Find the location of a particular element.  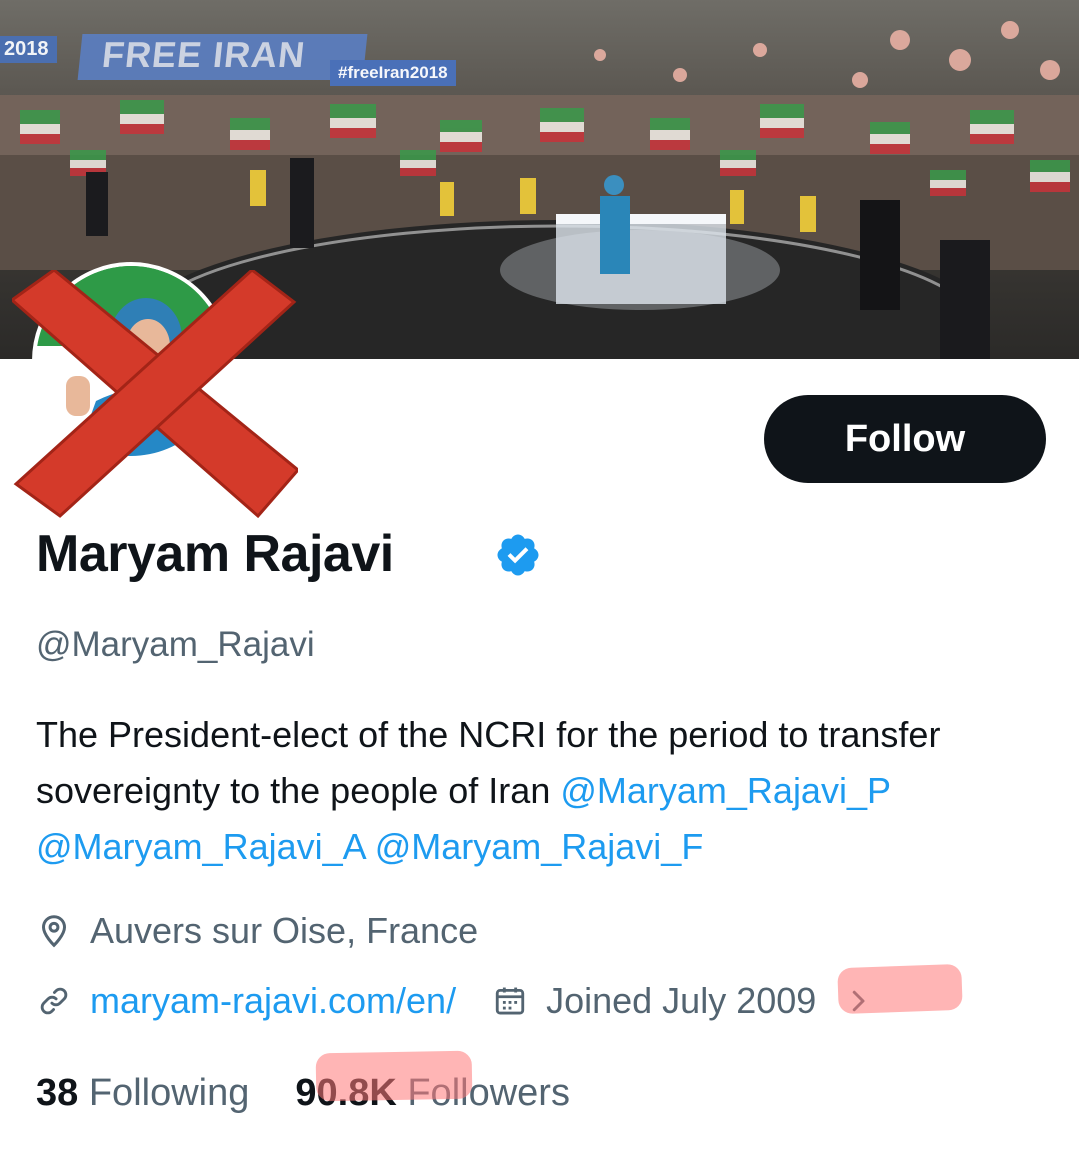

bio-mention-p: @Maryam_Rajavi_P is located at coordinates (725, 790).